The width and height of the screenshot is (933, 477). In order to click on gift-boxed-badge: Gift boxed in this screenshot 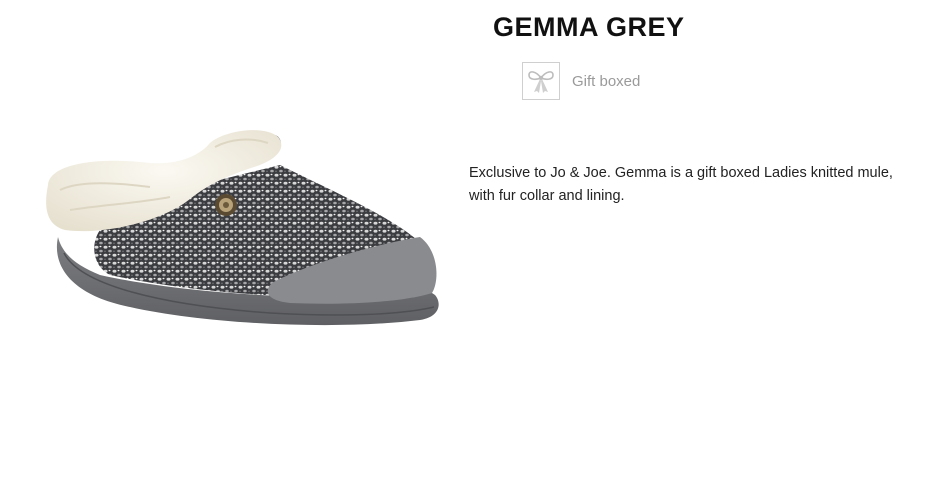, I will do `click(581, 81)`.